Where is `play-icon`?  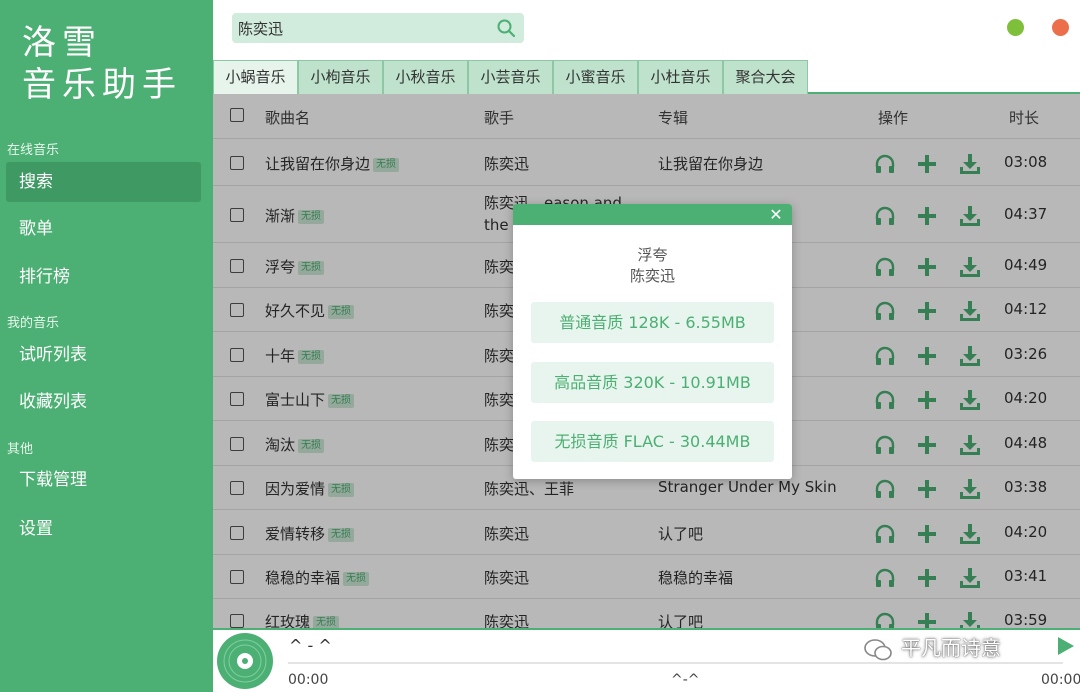
play-icon is located at coordinates (1065, 646).